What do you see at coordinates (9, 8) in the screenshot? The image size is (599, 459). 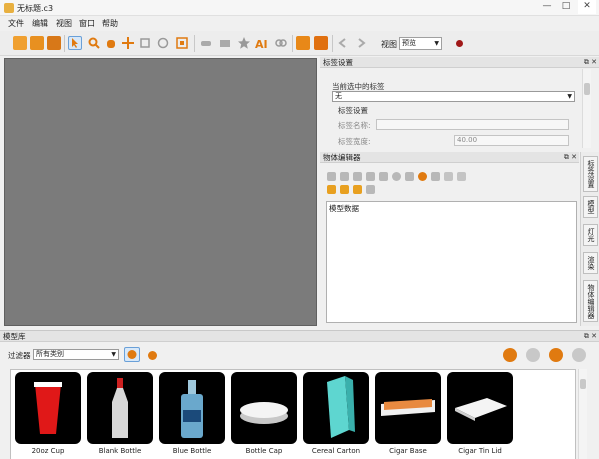 I see `app-icon` at bounding box center [9, 8].